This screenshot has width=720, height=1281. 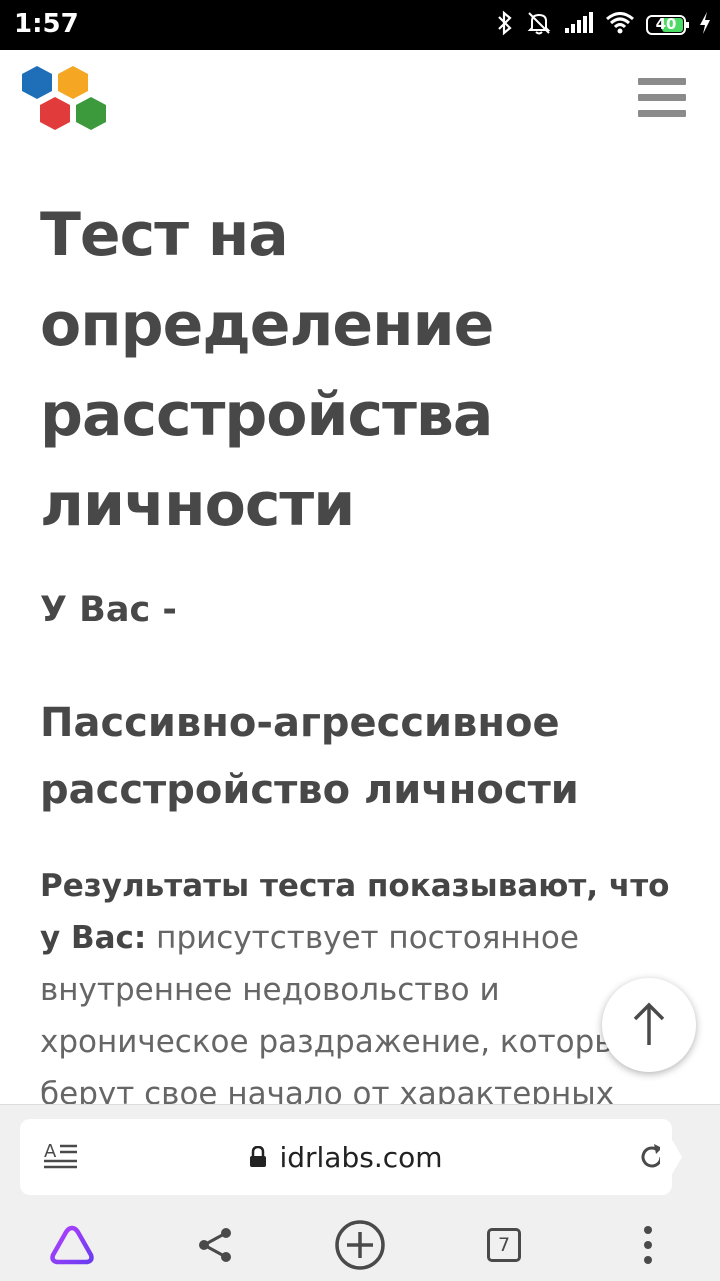 What do you see at coordinates (164, 235) in the screenshot?
I see `page-title-line: Тест на` at bounding box center [164, 235].